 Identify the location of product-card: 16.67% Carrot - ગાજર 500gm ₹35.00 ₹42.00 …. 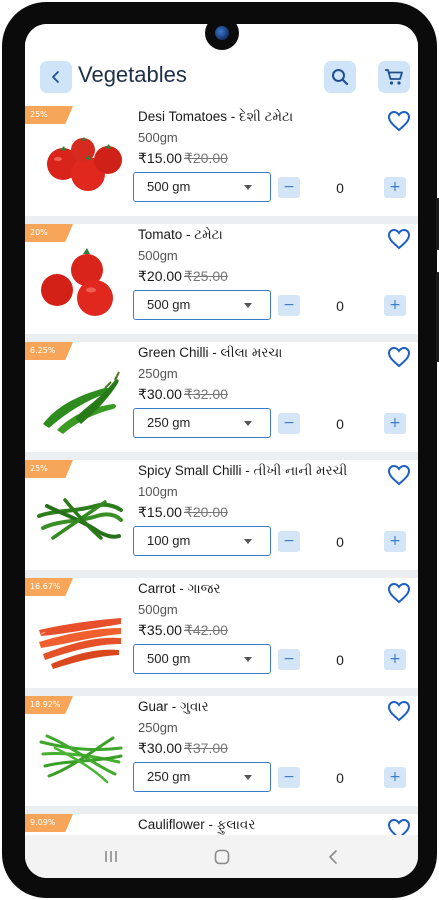
(221, 633).